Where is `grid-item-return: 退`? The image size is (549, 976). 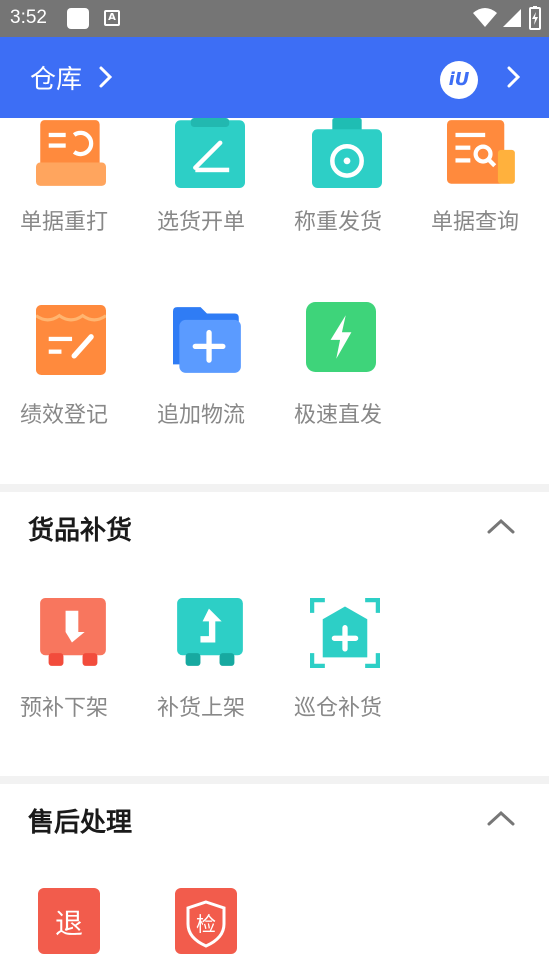 grid-item-return: 退 is located at coordinates (65, 932).